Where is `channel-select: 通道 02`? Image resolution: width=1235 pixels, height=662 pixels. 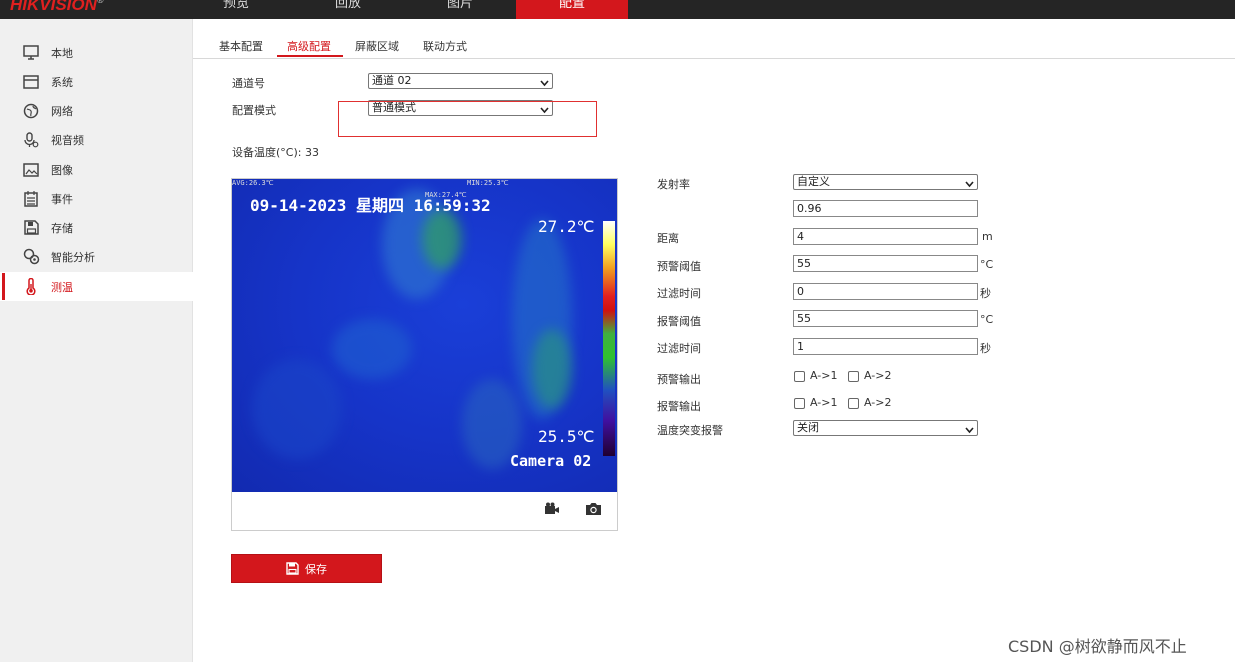 channel-select: 通道 02 is located at coordinates (460, 81).